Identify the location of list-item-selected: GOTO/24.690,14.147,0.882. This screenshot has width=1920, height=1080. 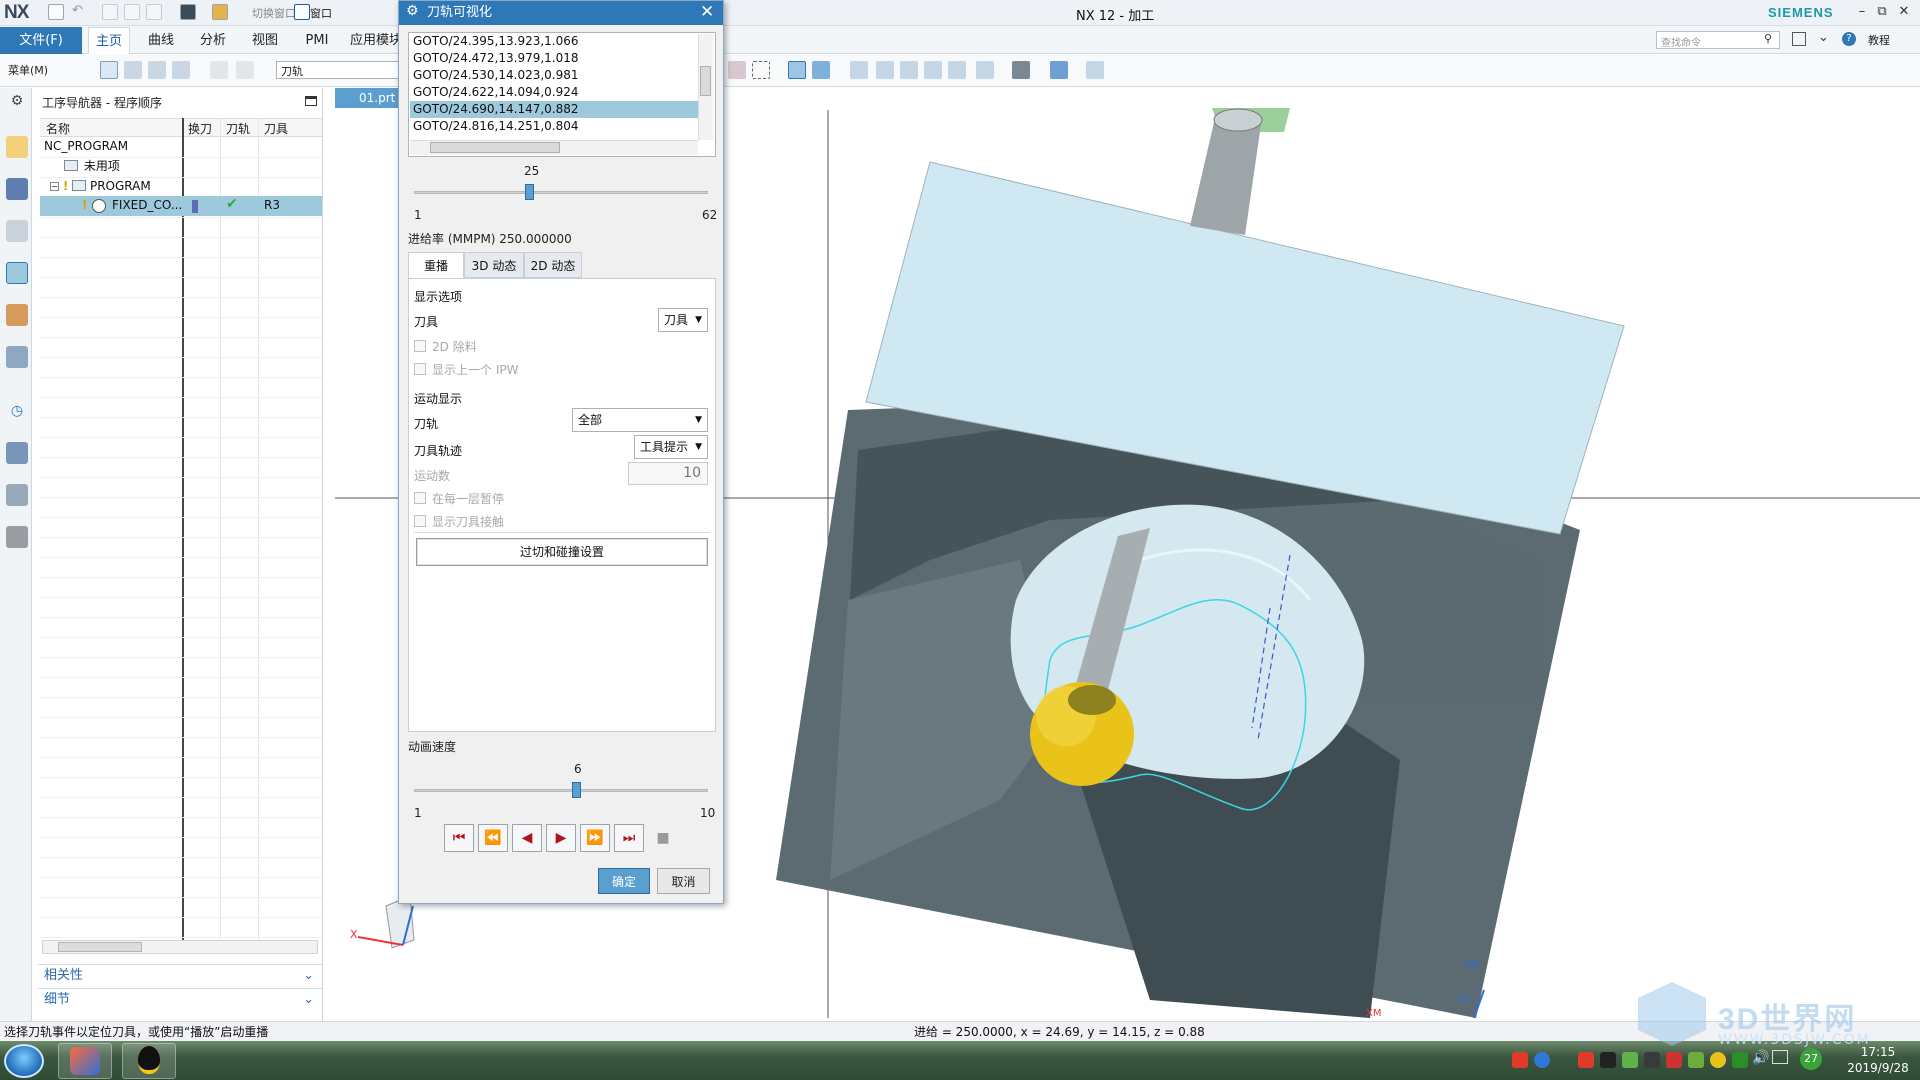
(555, 109).